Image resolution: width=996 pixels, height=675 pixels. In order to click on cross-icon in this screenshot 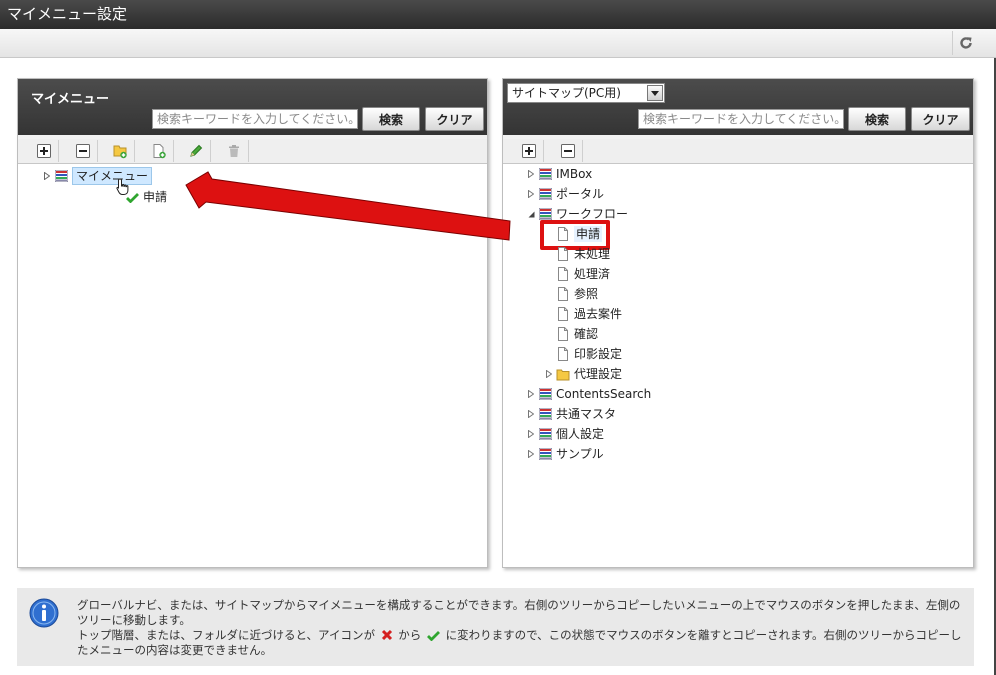, I will do `click(386, 635)`.